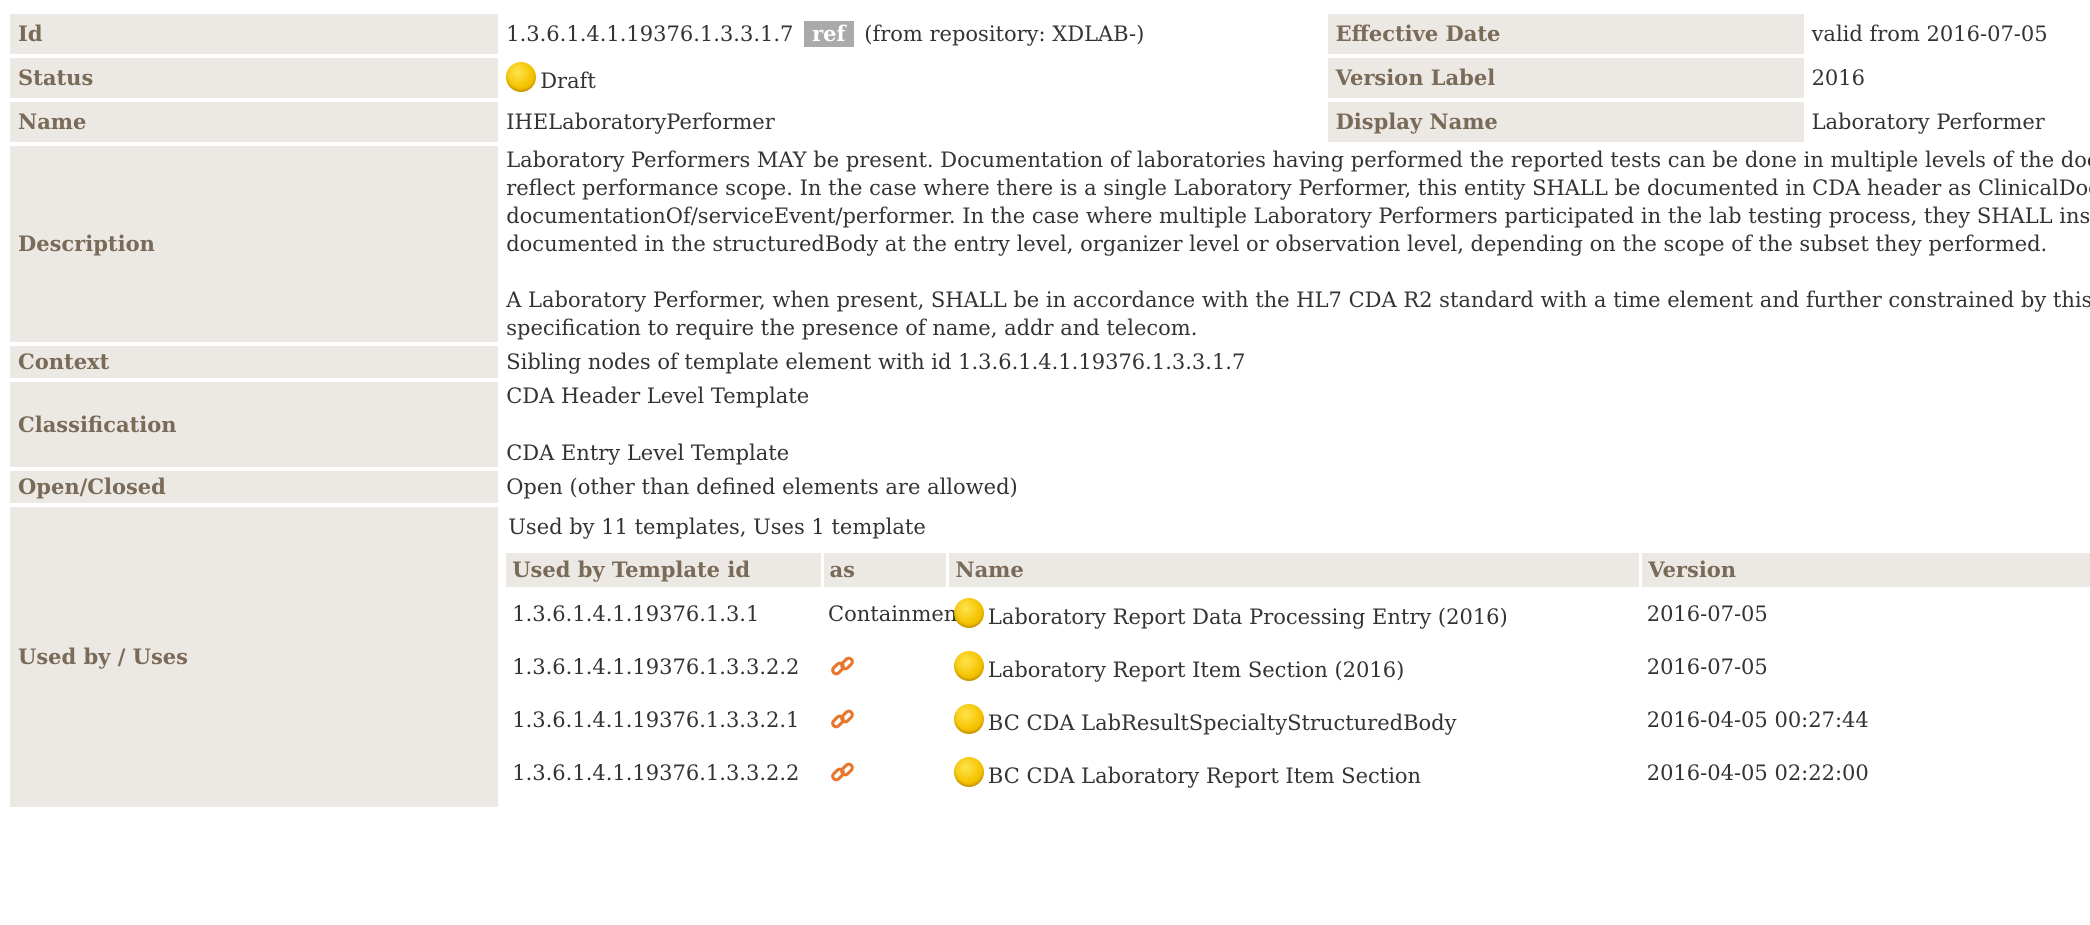 The width and height of the screenshot is (2090, 925). I want to click on row-template-id: 1.3.6.1.4.1.19376.1.3.1, so click(636, 613).